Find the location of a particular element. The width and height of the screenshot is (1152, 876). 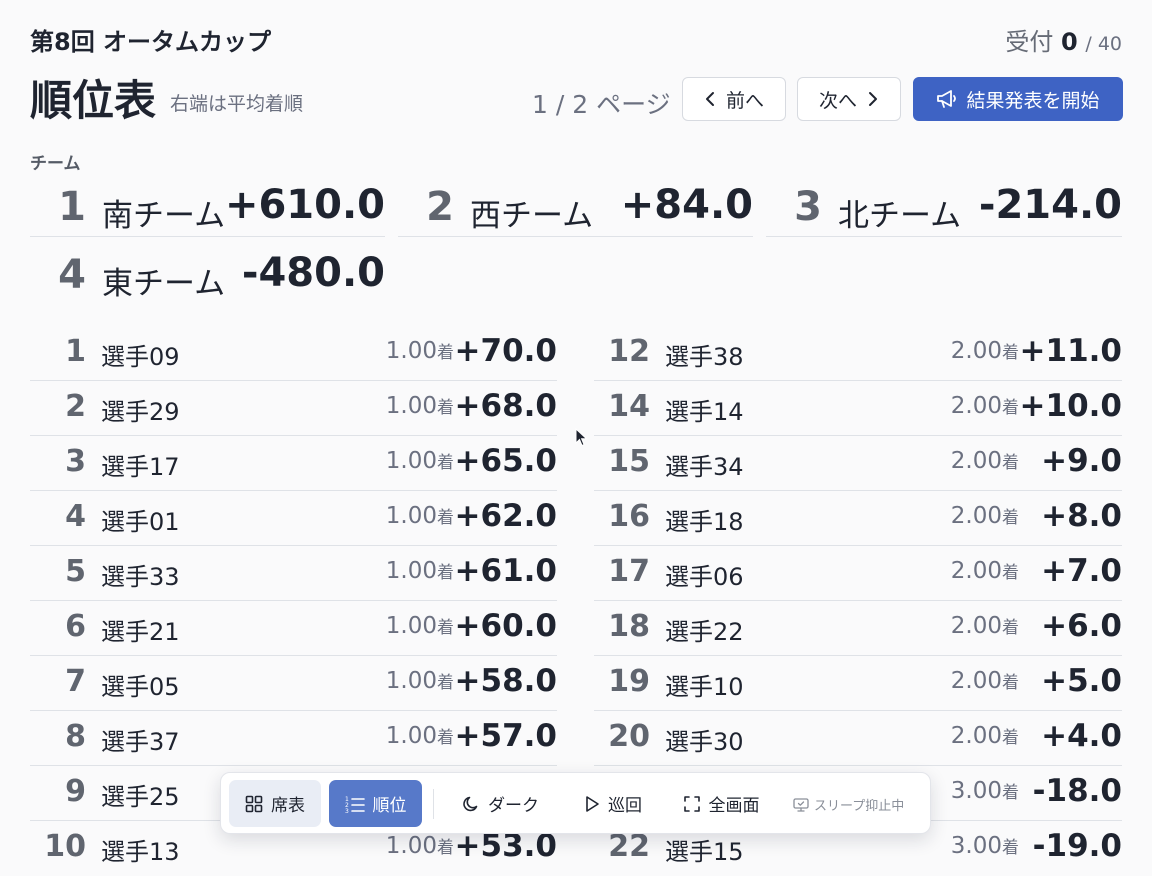

mouse-cursor-icon is located at coordinates (581, 437).